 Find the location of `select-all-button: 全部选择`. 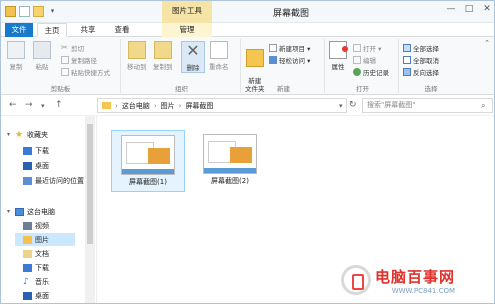

select-all-button: 全部选择 is located at coordinates (421, 48).